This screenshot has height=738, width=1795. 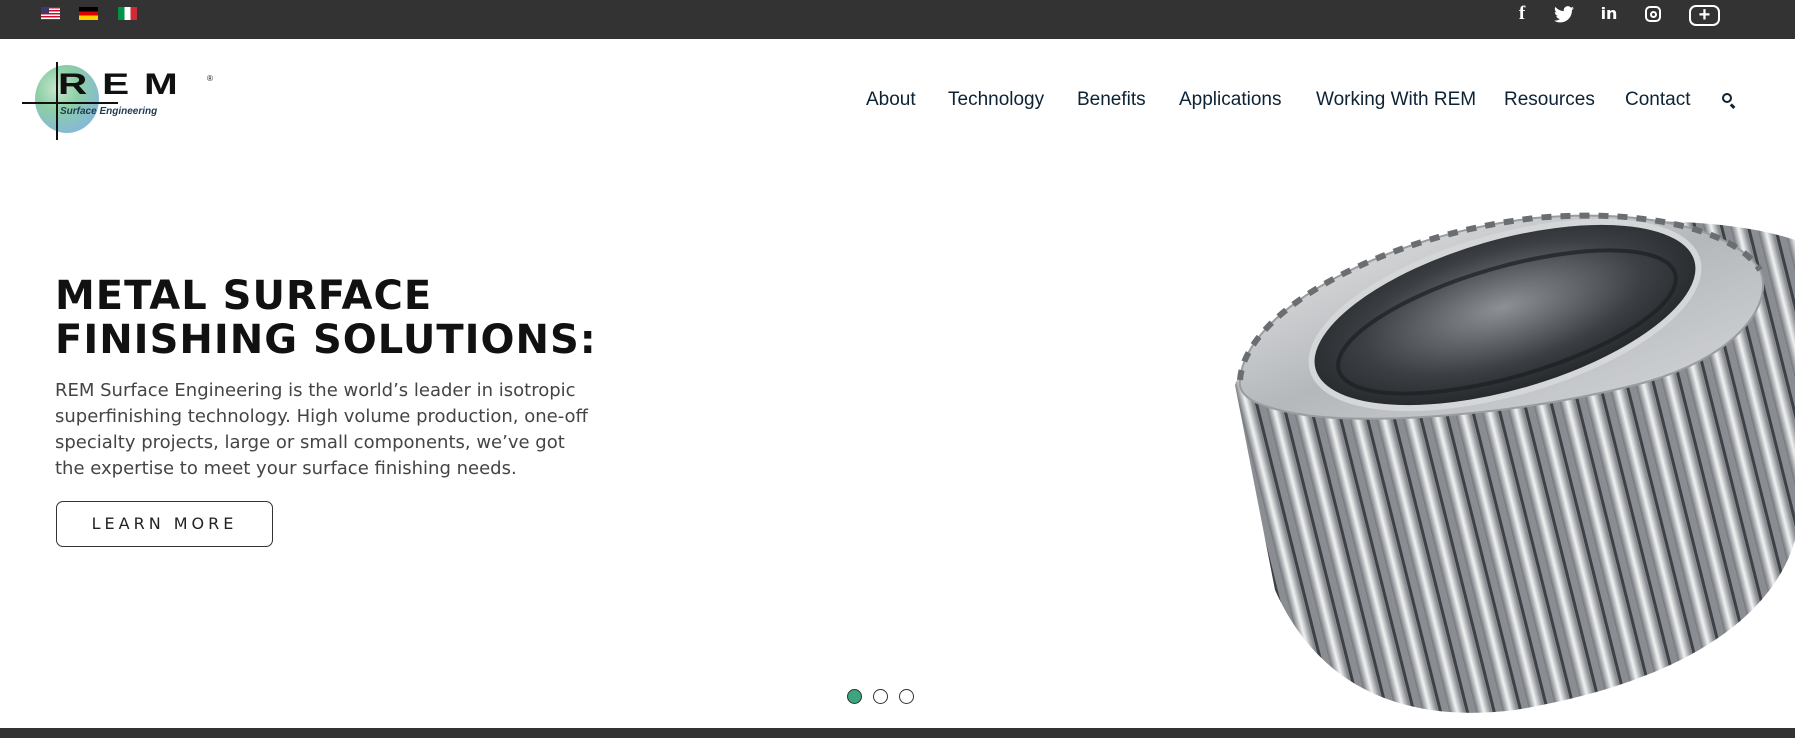 I want to click on nav-item-technology: Technology, so click(x=996, y=100).